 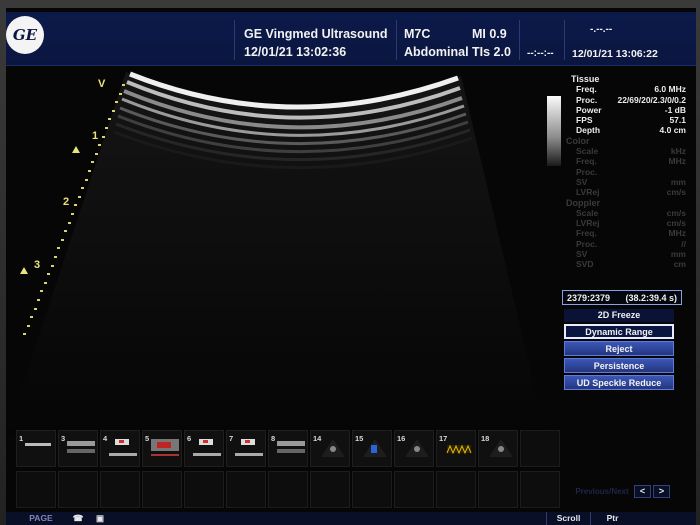 What do you see at coordinates (676, 192) in the screenshot?
I see `color-param-value: cm/s` at bounding box center [676, 192].